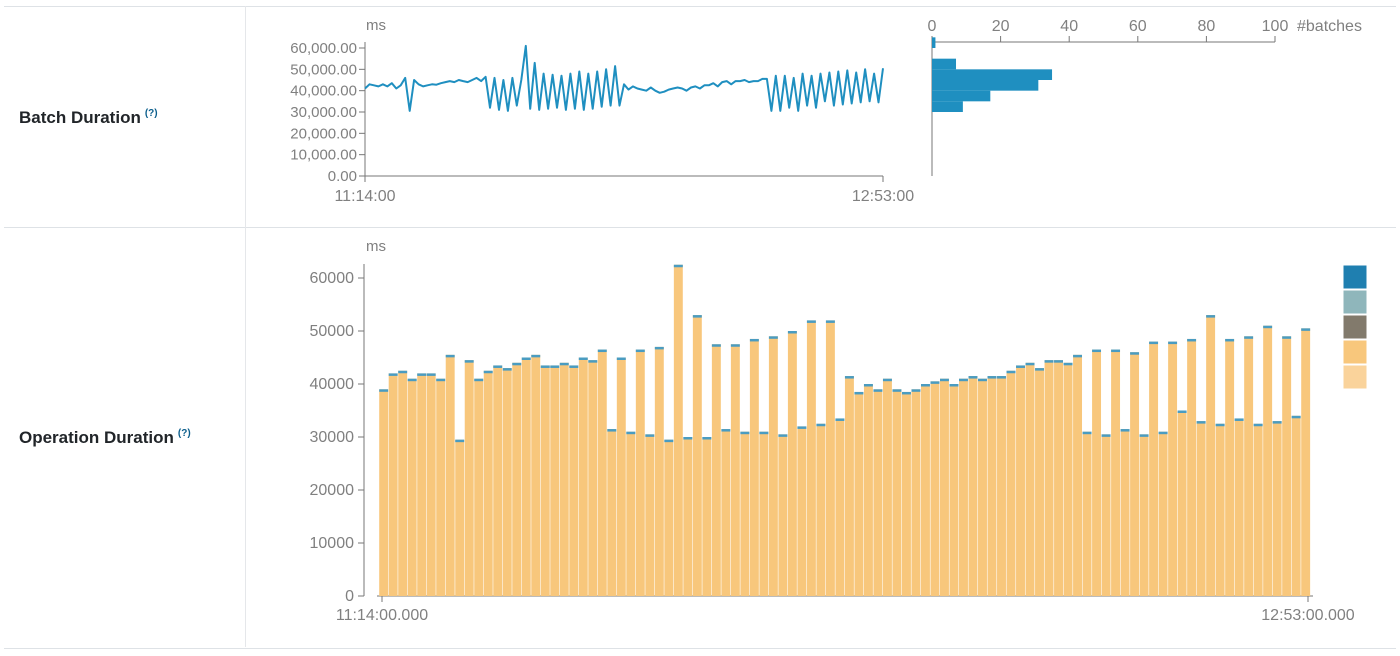  Describe the element at coordinates (332, 331) in the screenshot. I see `bar-y-tick-label: 50000` at that location.